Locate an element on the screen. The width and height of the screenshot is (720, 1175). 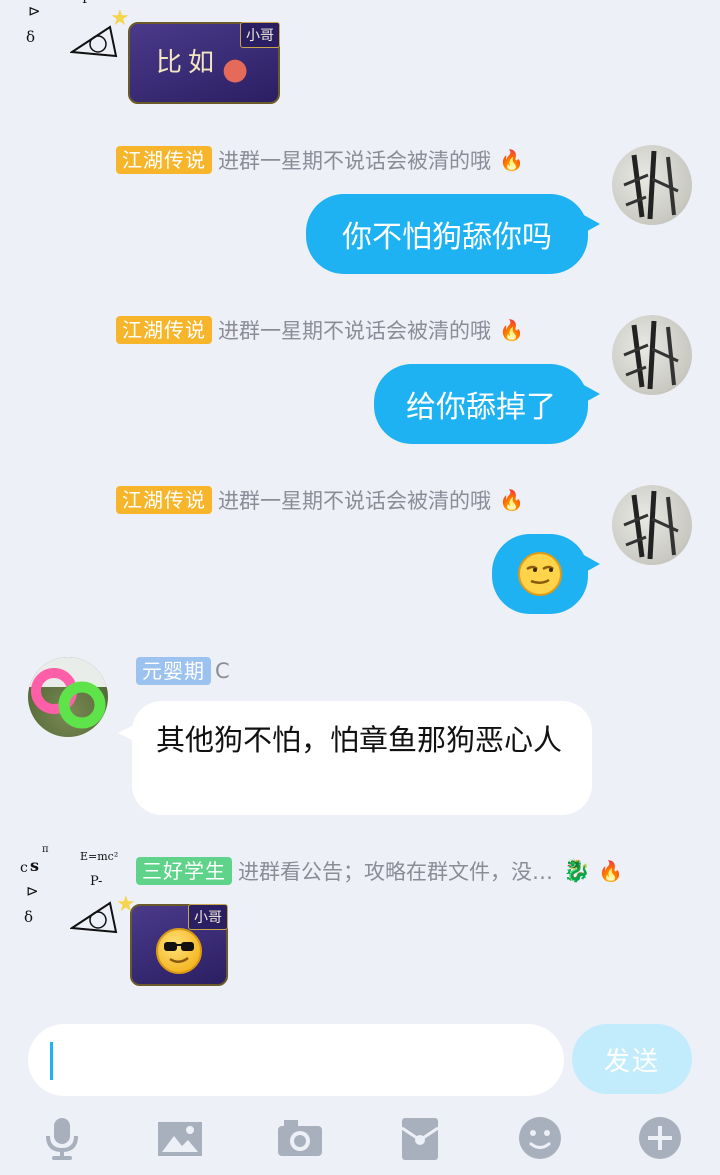
emoji-icon is located at coordinates (540, 1138).